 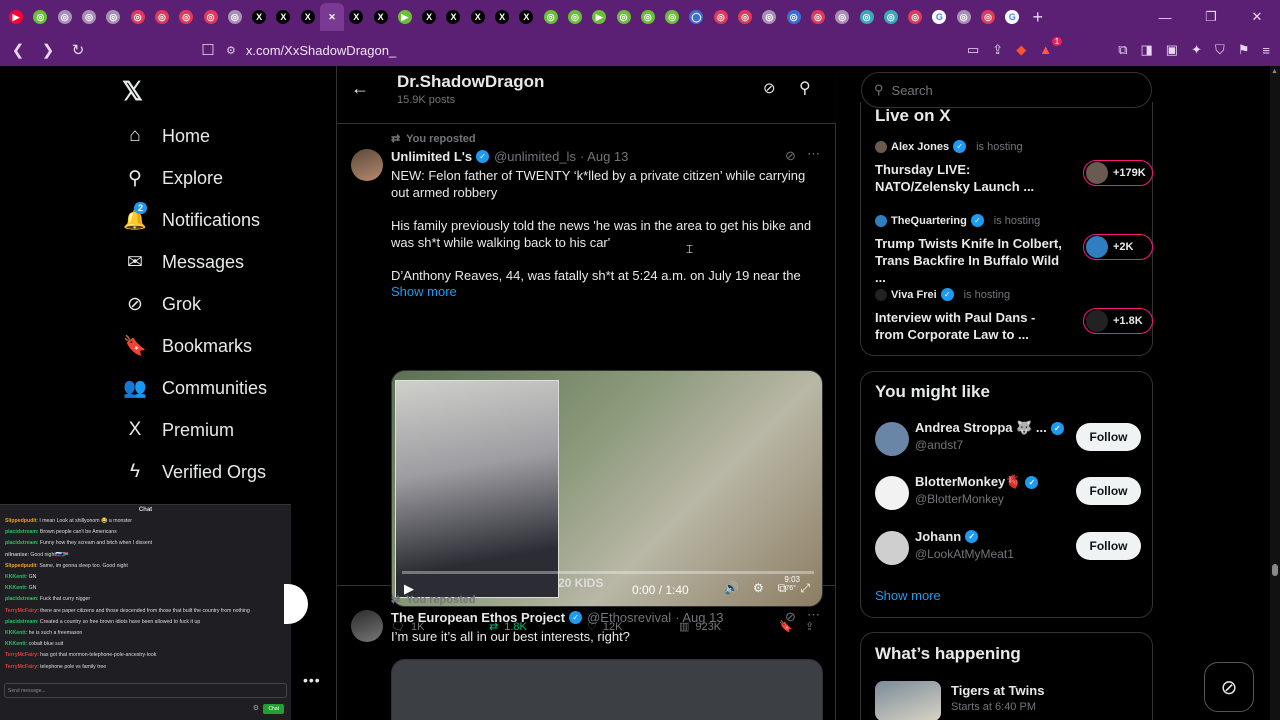 I want to click on minimize-icon: —, so click(x=1165, y=17).